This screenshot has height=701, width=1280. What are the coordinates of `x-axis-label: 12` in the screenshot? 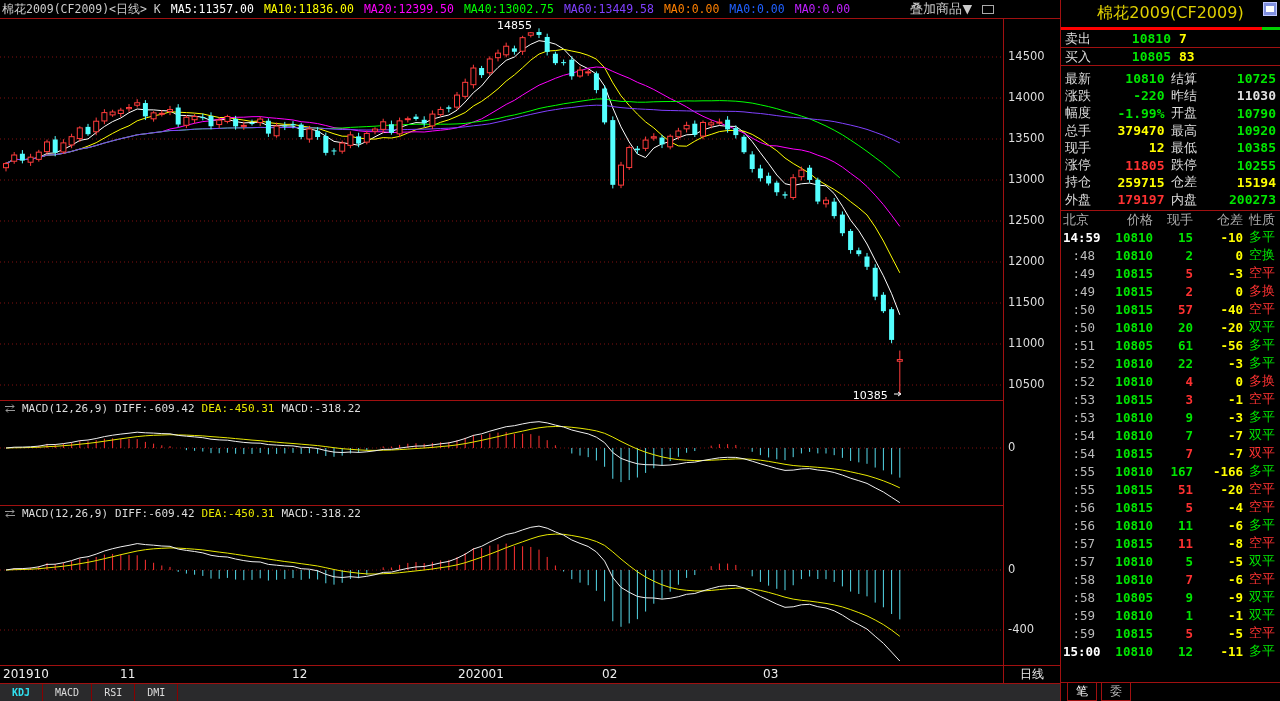 It's located at (300, 674).